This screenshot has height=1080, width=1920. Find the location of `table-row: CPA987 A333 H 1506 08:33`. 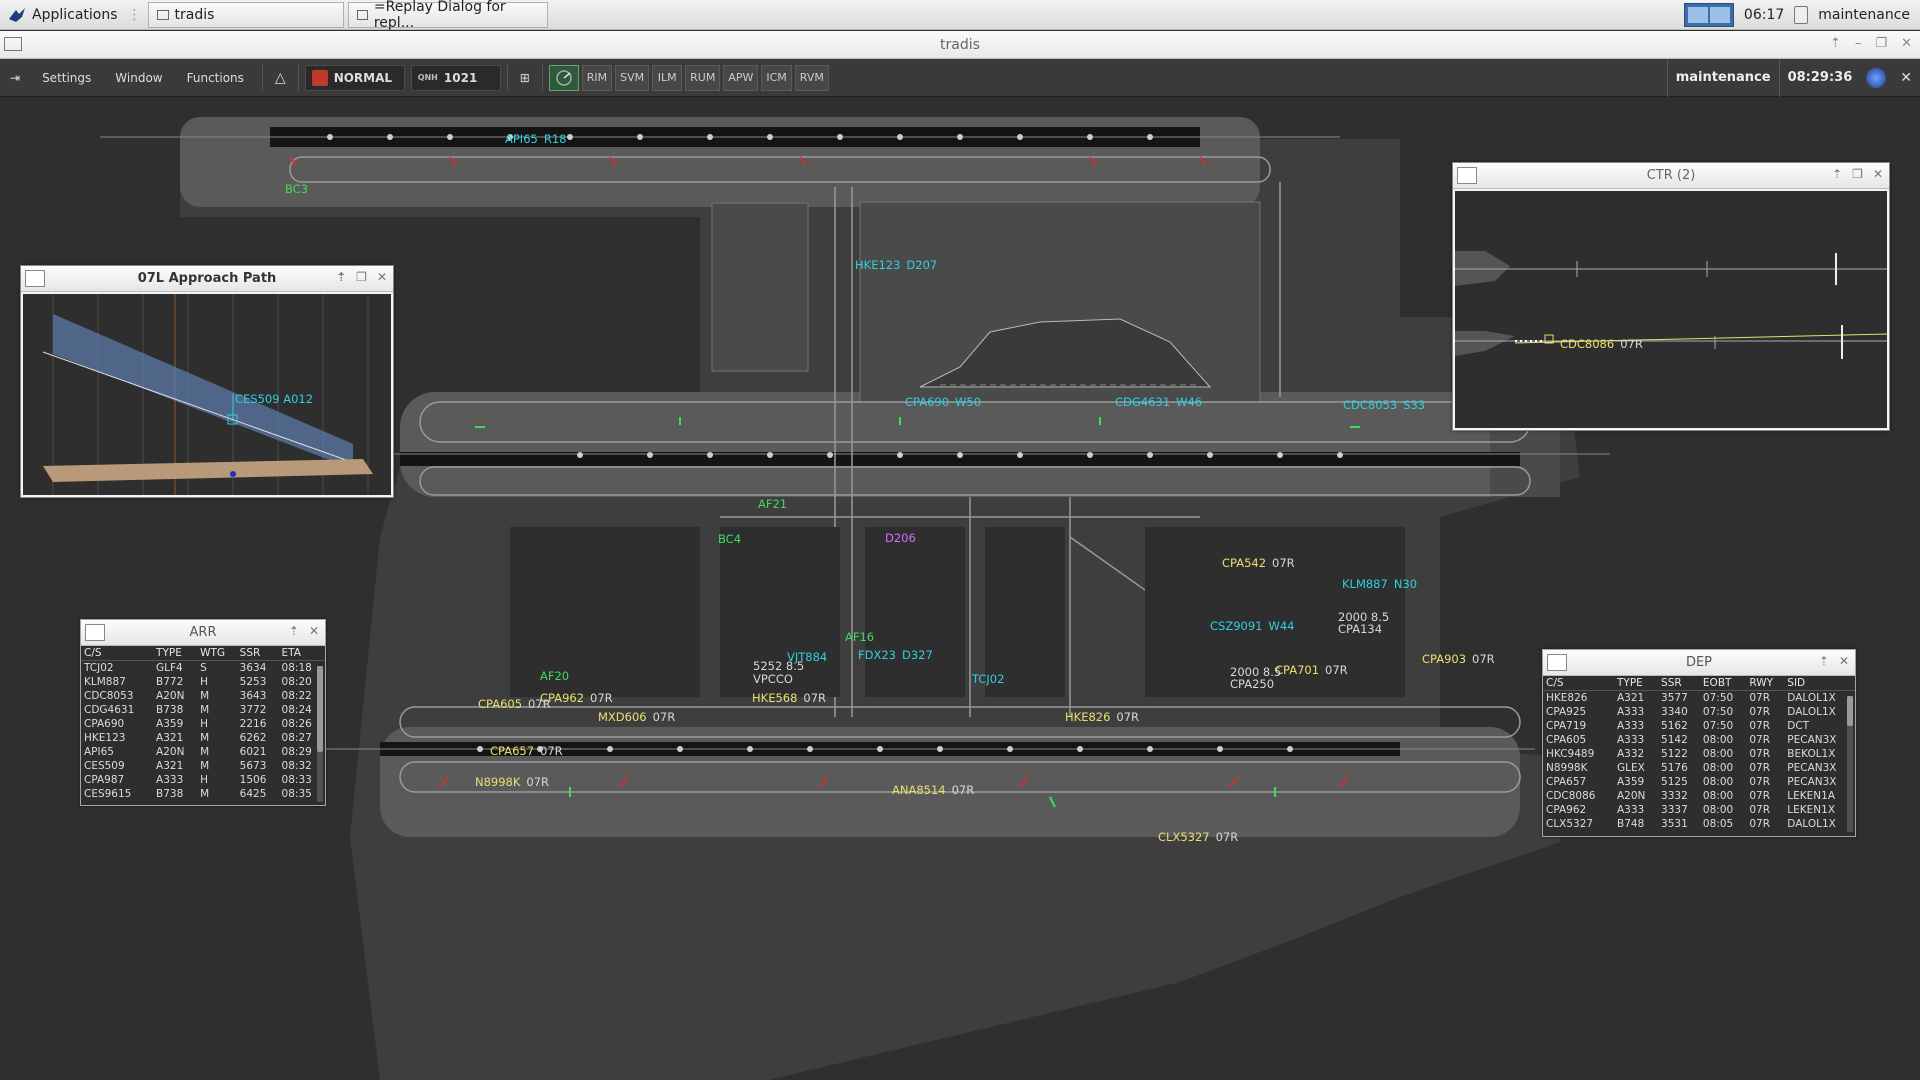

table-row: CPA987 A333 H 1506 08:33 is located at coordinates (203, 780).